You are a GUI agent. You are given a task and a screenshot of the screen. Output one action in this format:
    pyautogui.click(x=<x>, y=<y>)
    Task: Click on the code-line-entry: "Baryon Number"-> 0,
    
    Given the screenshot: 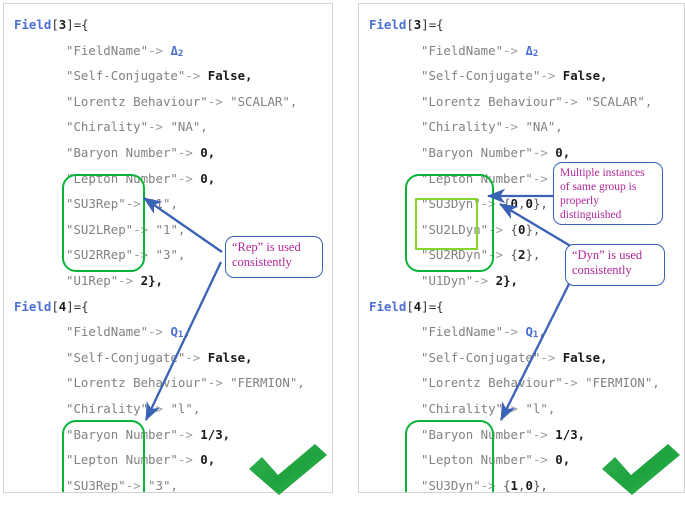 What is the action you would take?
    pyautogui.click(x=168, y=153)
    